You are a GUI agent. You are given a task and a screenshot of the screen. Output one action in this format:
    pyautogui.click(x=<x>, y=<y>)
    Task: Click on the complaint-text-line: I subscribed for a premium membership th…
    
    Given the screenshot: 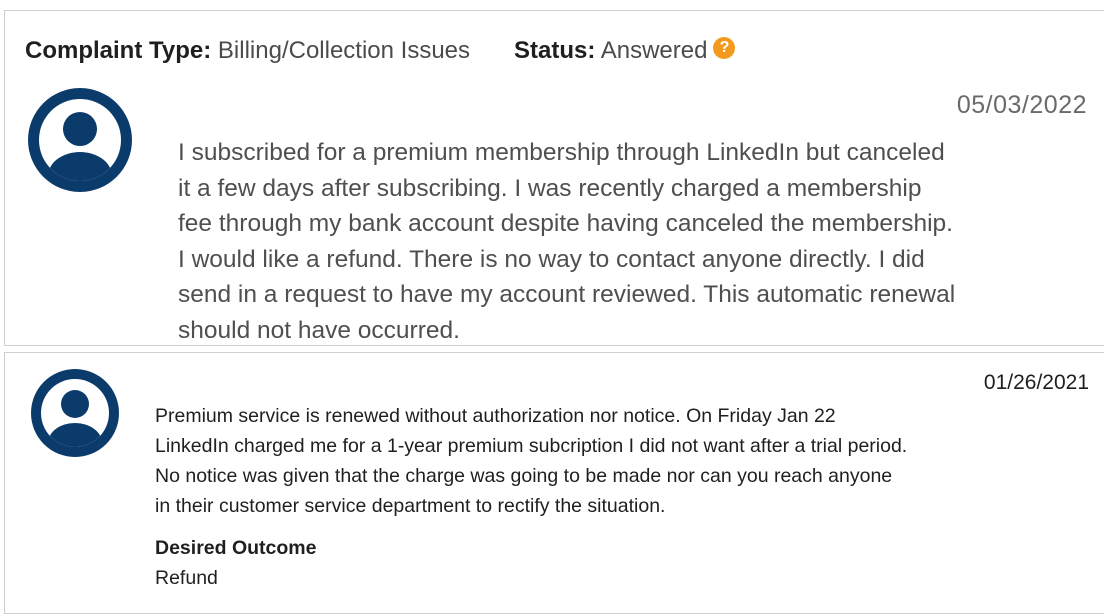 What is the action you would take?
    pyautogui.click(x=561, y=152)
    